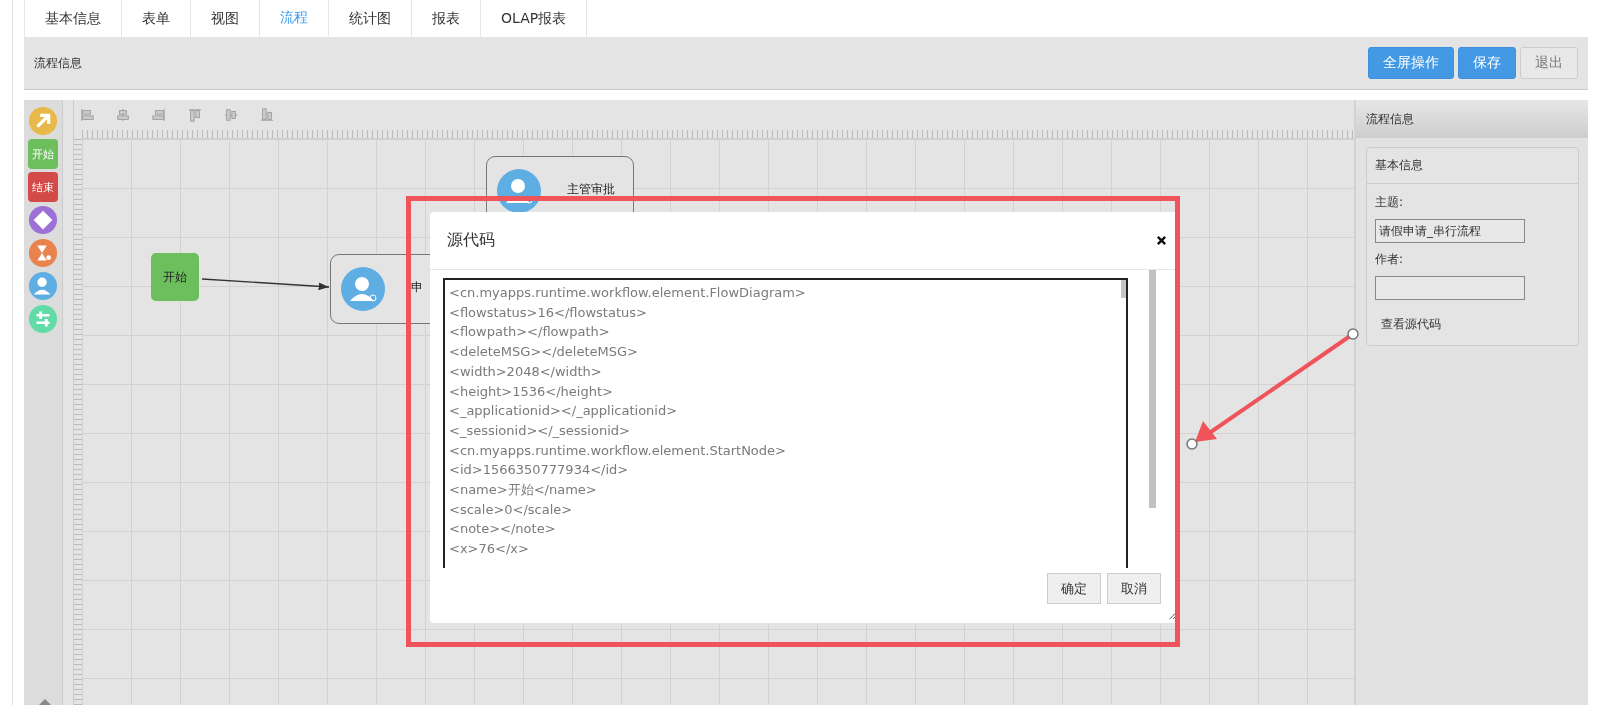 The width and height of the screenshot is (1599, 705). What do you see at coordinates (231, 115) in the screenshot?
I see `align-middle-icon` at bounding box center [231, 115].